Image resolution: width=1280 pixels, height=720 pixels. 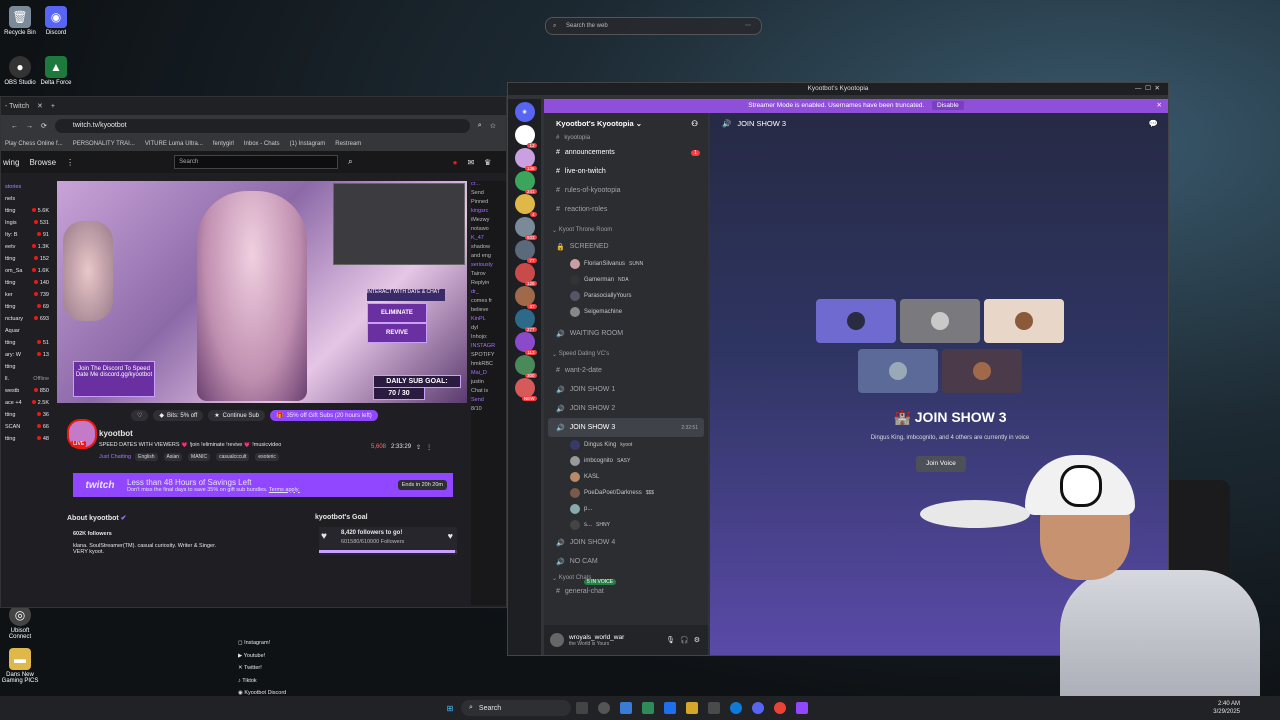 I want to click on channel-reaction-roles: # reaction-roles, so click(x=626, y=209).